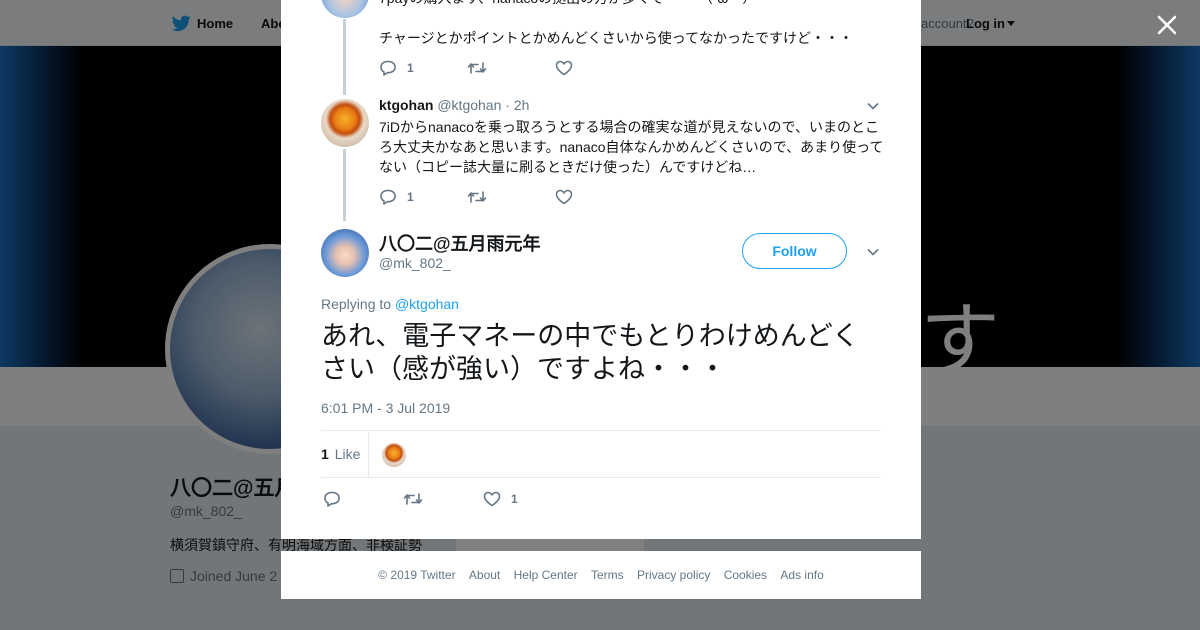  Describe the element at coordinates (514, 499) in the screenshot. I see `like-count: 1` at that location.